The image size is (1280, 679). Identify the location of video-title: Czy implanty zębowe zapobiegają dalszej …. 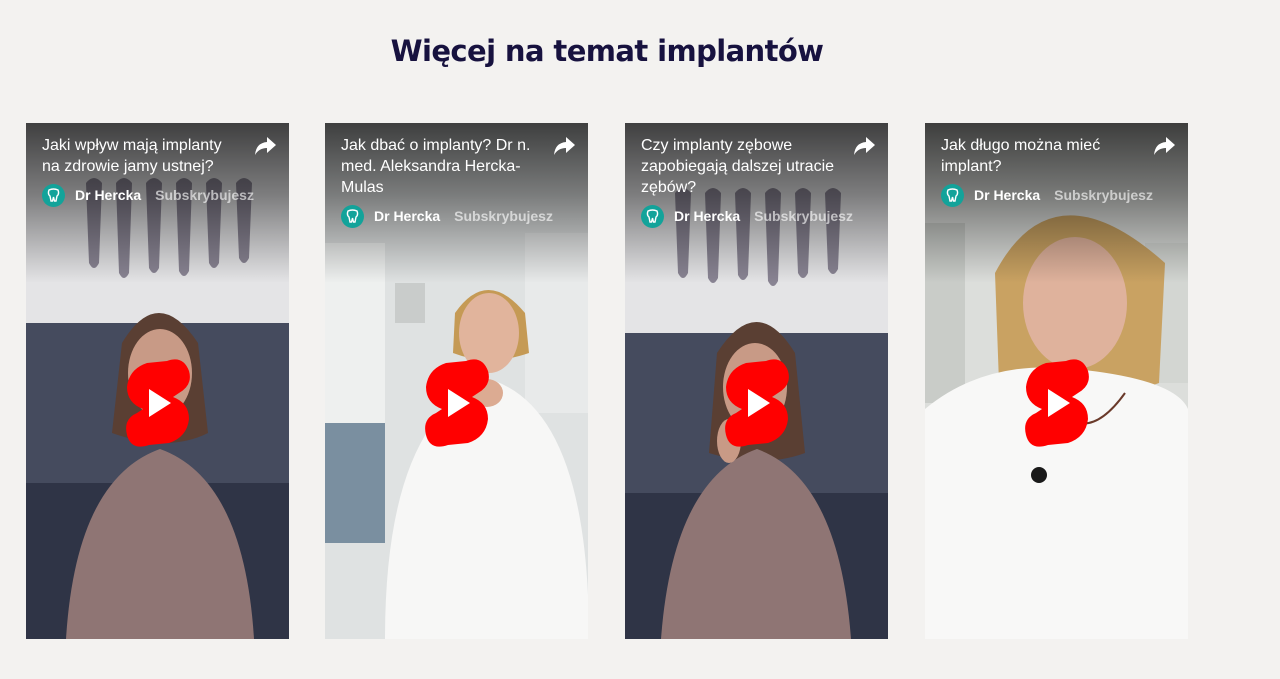
(741, 166).